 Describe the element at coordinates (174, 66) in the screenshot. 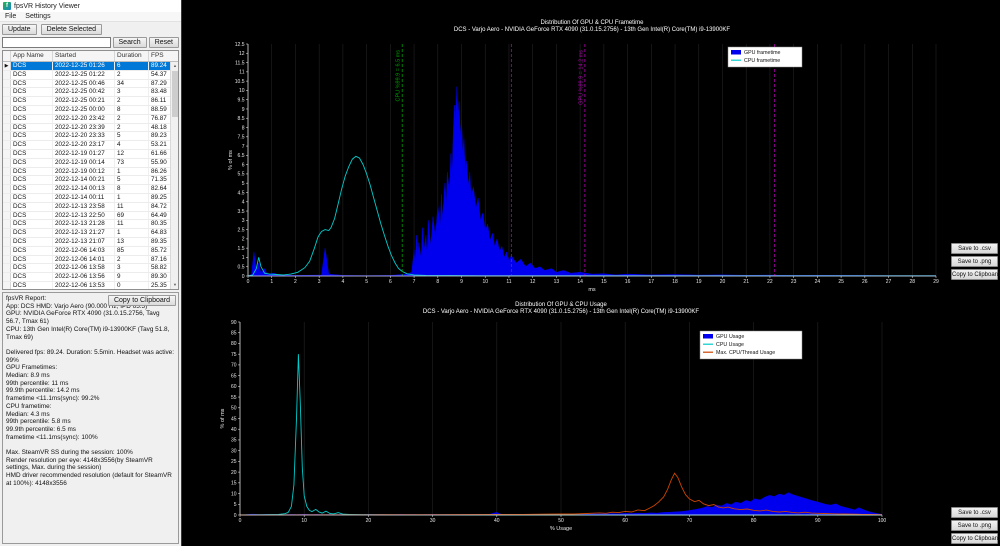

I see `scroll-up-icon: ▲` at that location.